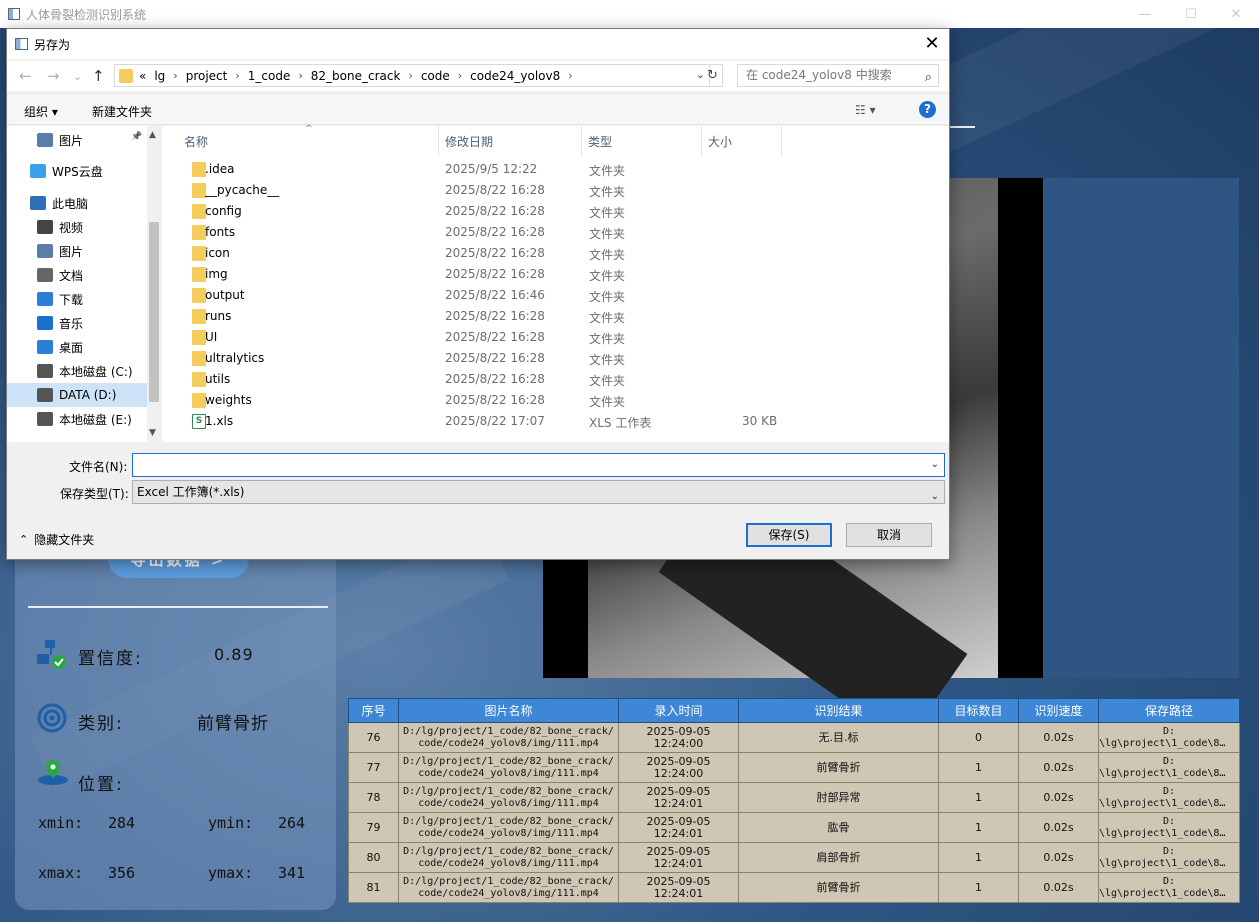  Describe the element at coordinates (269, 76) in the screenshot. I see `breadcrumb: 1_code` at that location.